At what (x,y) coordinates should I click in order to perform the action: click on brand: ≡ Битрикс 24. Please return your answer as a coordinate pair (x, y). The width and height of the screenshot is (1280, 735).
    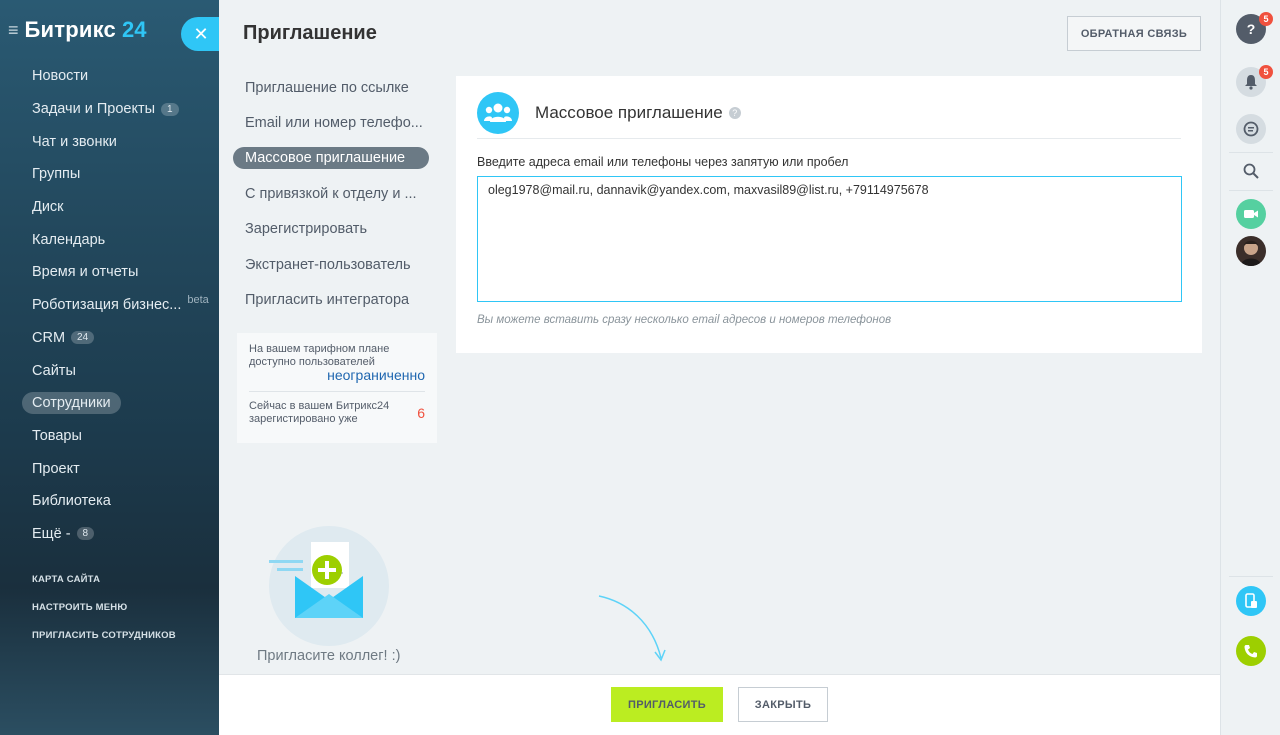
    Looking at the image, I should click on (77, 30).